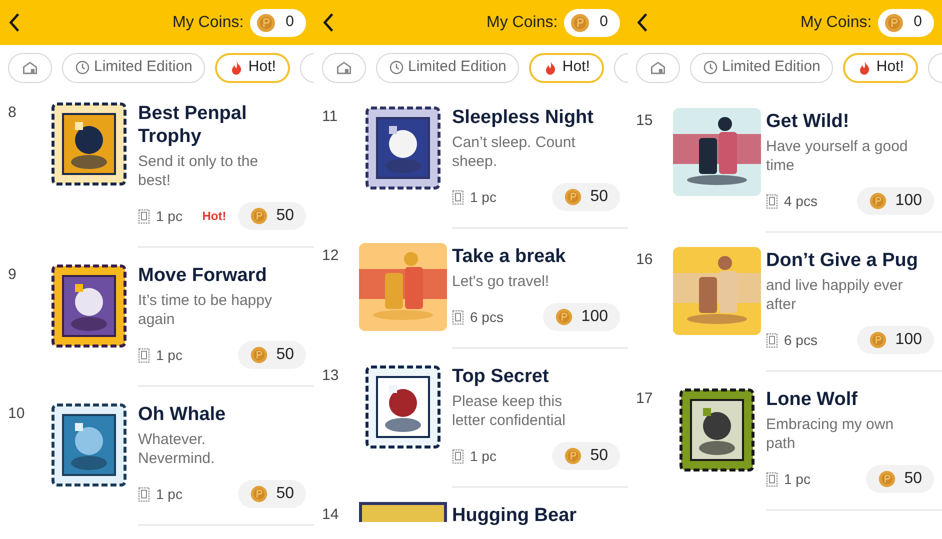 Image resolution: width=942 pixels, height=539 pixels. Describe the element at coordinates (182, 414) in the screenshot. I see `item-title: Oh Whale` at that location.